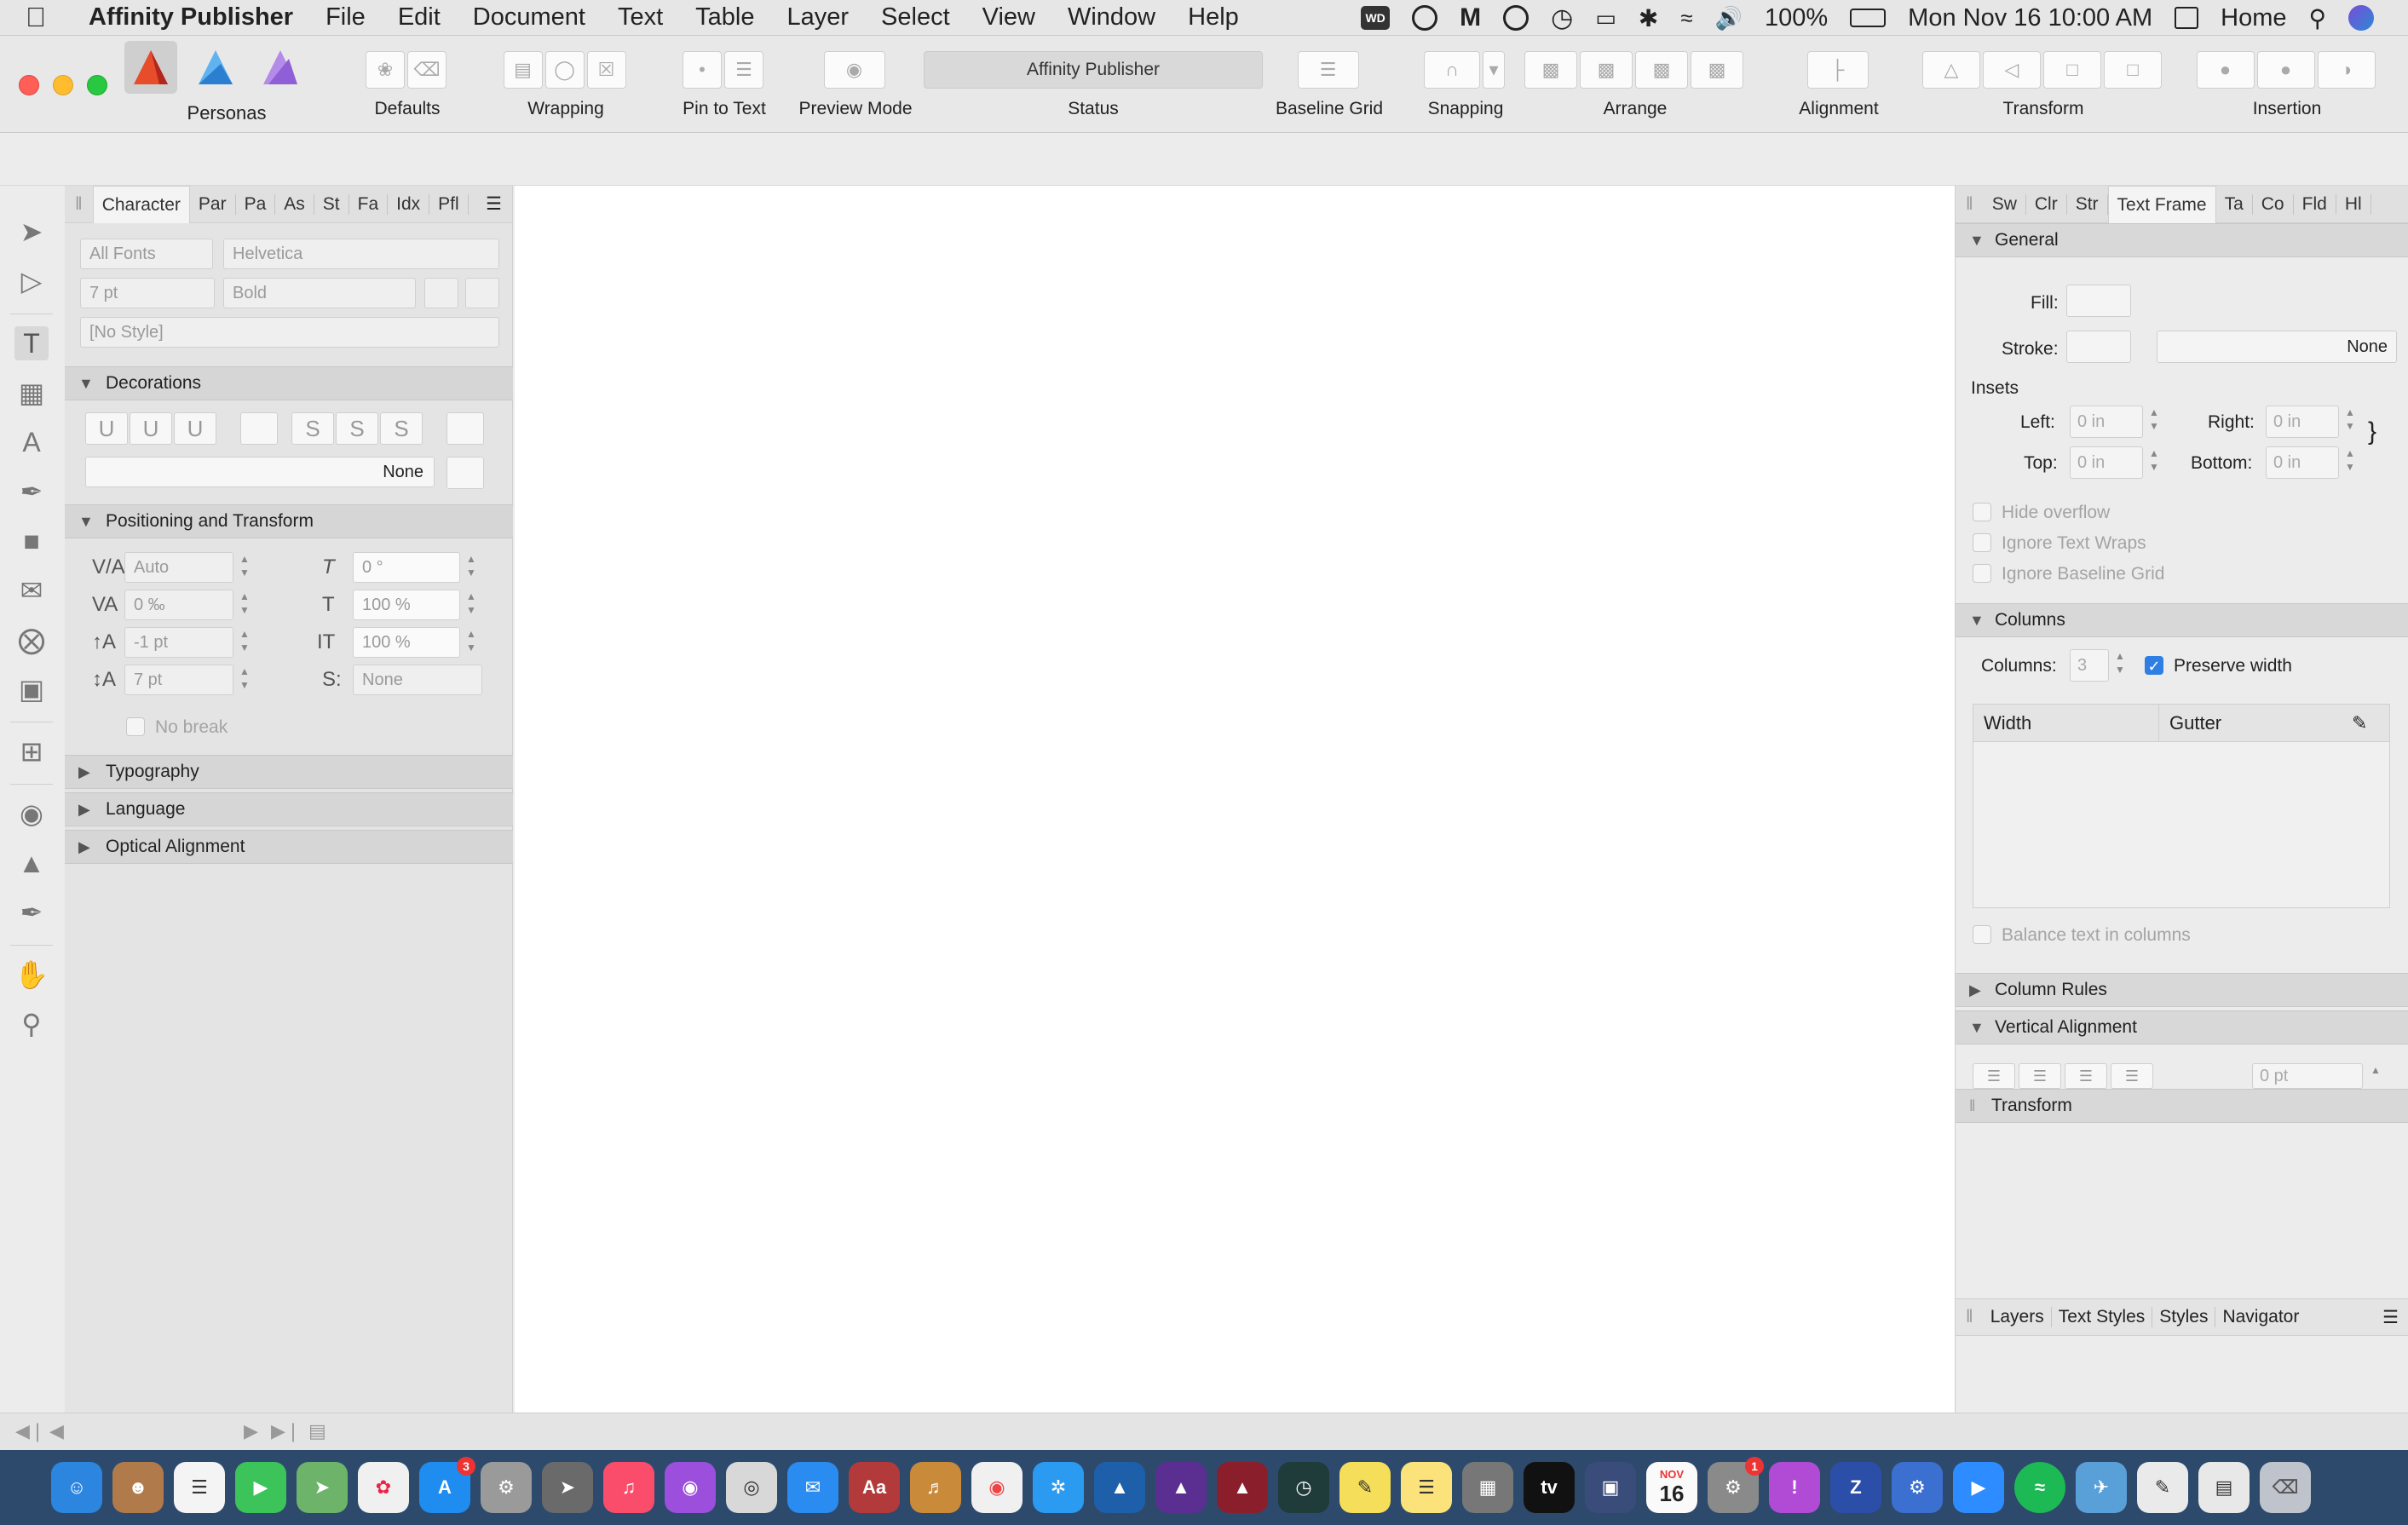  Describe the element at coordinates (2040, 1076) in the screenshot. I see `align-center-icon: ☰` at that location.